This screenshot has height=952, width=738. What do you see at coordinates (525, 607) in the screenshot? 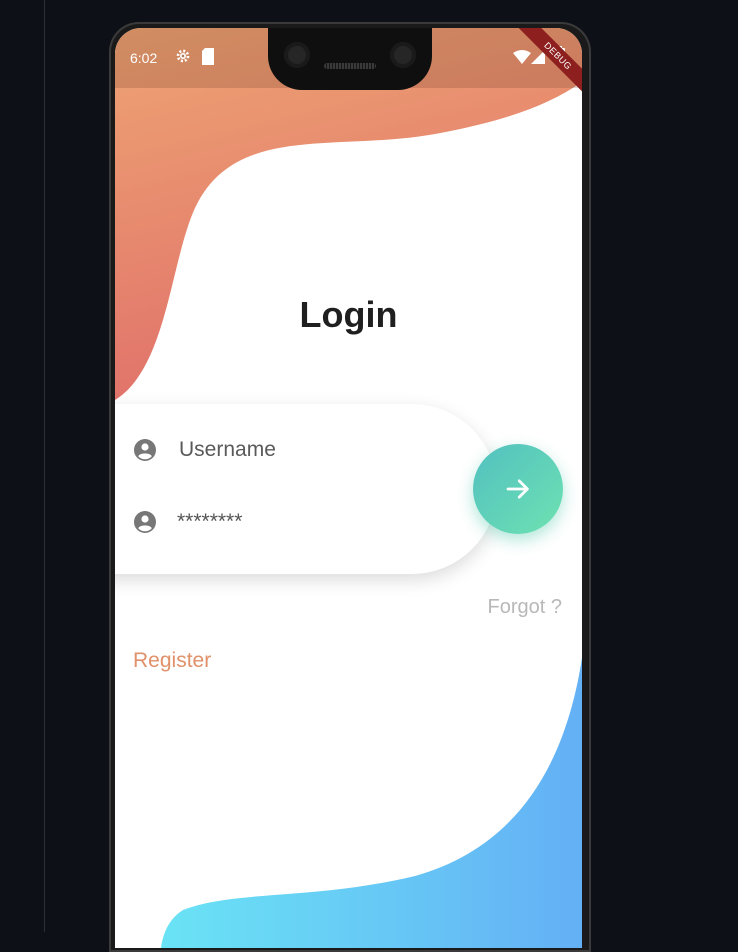
I see `forgot-password-link: Forgot ?` at bounding box center [525, 607].